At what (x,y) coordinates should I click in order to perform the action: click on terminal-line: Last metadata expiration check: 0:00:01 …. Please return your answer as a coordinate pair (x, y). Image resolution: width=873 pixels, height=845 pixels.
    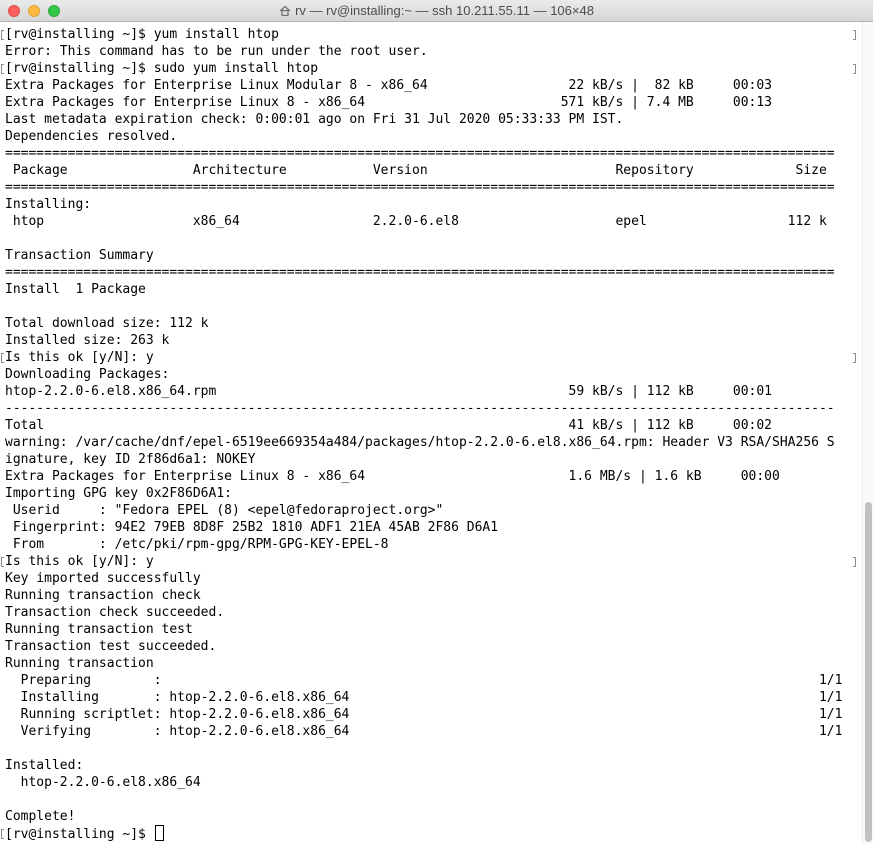
    Looking at the image, I should click on (314, 119).